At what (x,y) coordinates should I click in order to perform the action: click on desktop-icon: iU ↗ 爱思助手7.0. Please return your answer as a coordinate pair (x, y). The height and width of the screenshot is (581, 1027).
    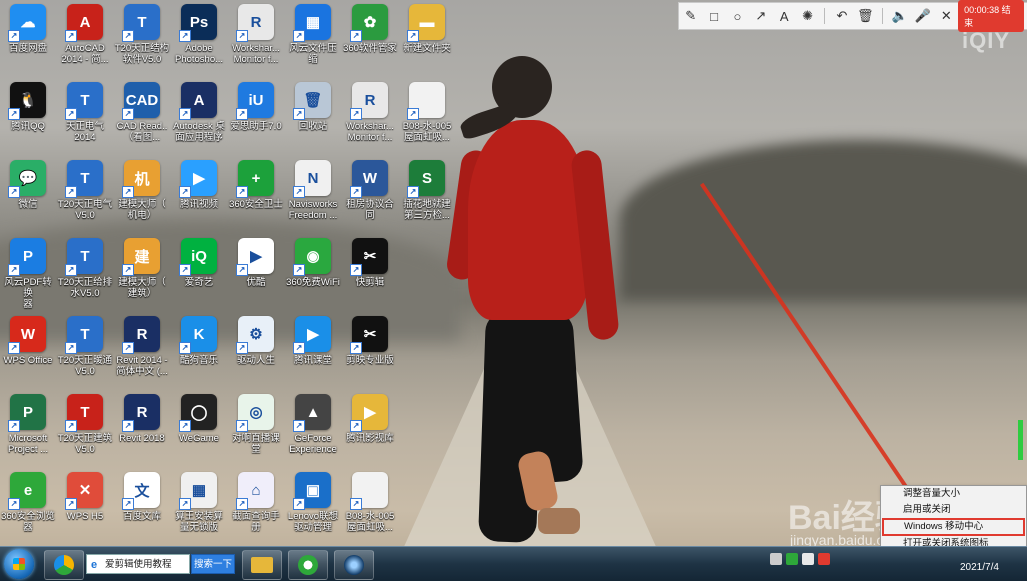
    Looking at the image, I should click on (256, 107).